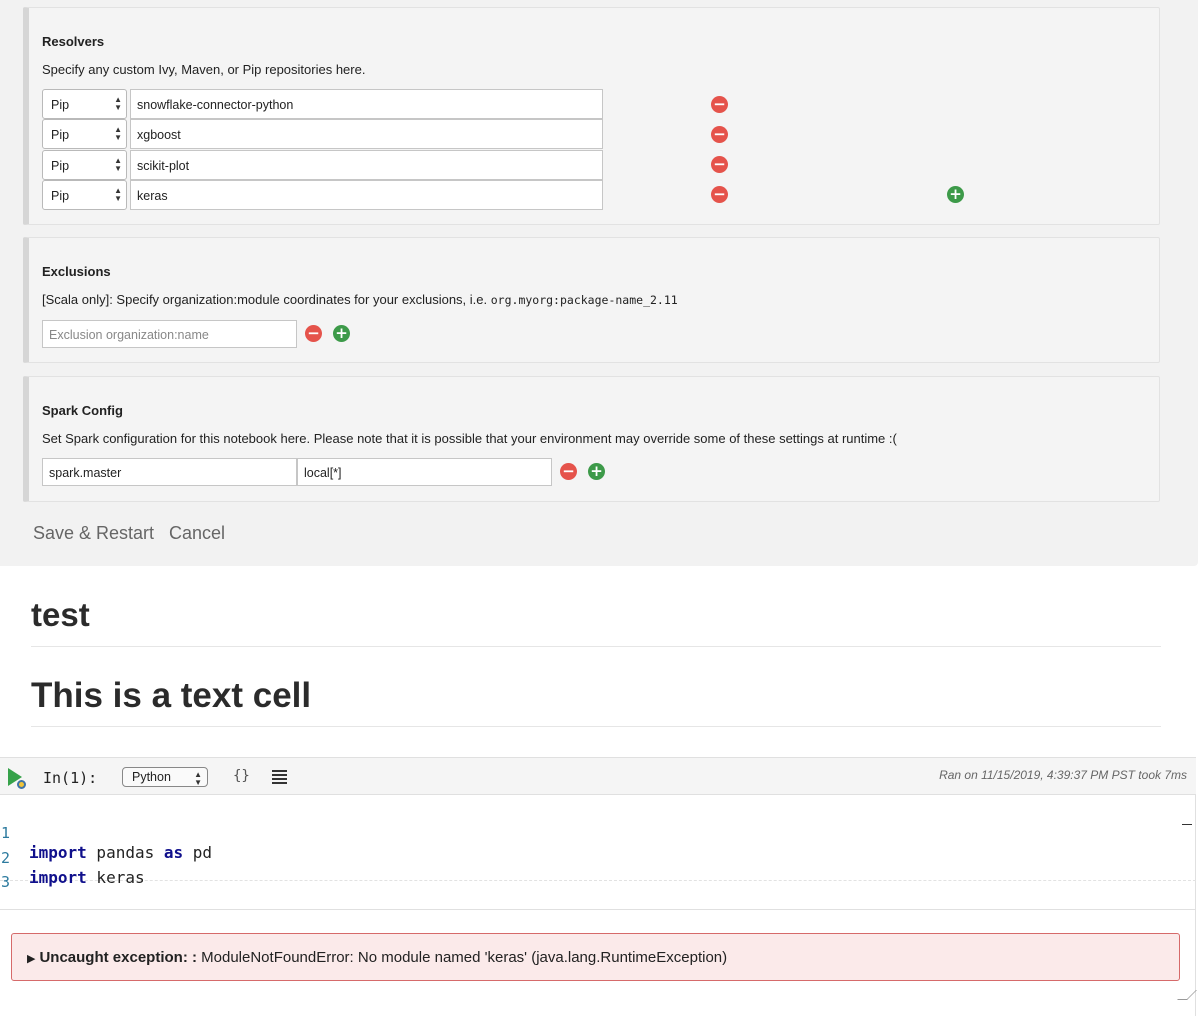 The height and width of the screenshot is (1016, 1198). I want to click on cancel-button: Cancel, so click(197, 533).